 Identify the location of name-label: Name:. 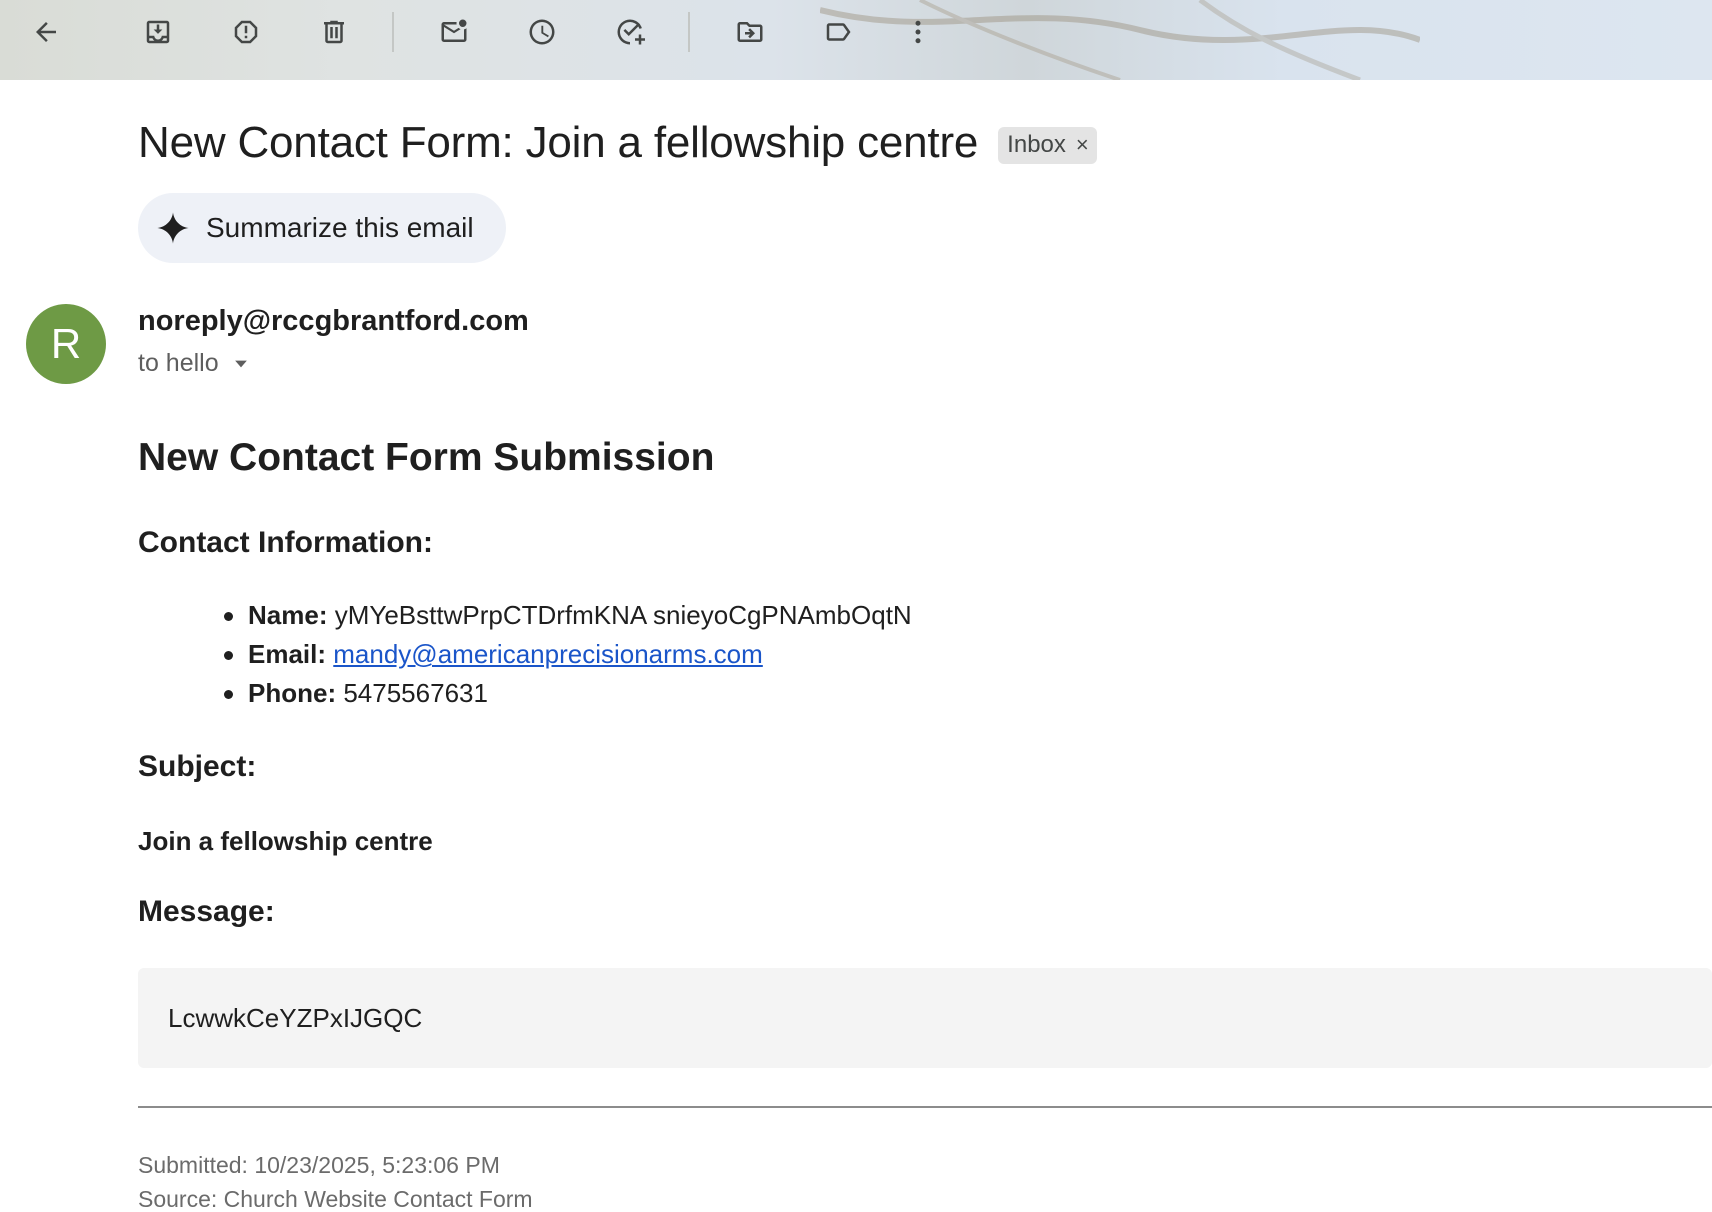
(288, 615).